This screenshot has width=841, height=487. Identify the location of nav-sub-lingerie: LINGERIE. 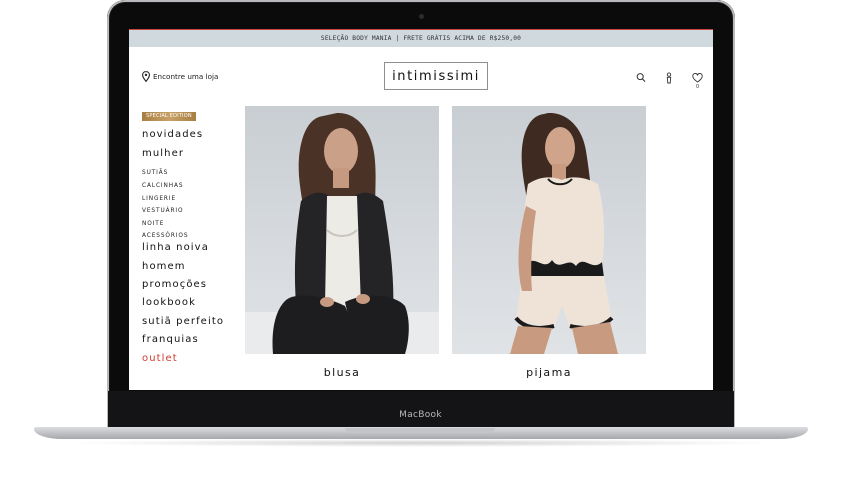
(159, 199).